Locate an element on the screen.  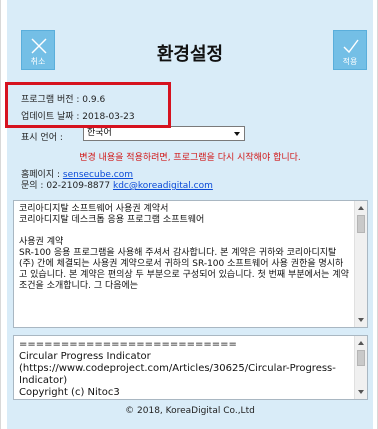
license-scrollbar is located at coordinates (360, 264).